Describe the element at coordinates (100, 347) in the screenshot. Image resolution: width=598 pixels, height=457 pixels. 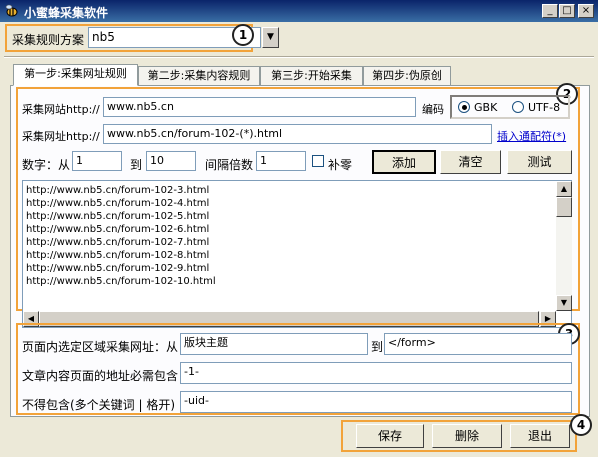
I see `region-label: 页面内选定区域采集网址：从` at that location.